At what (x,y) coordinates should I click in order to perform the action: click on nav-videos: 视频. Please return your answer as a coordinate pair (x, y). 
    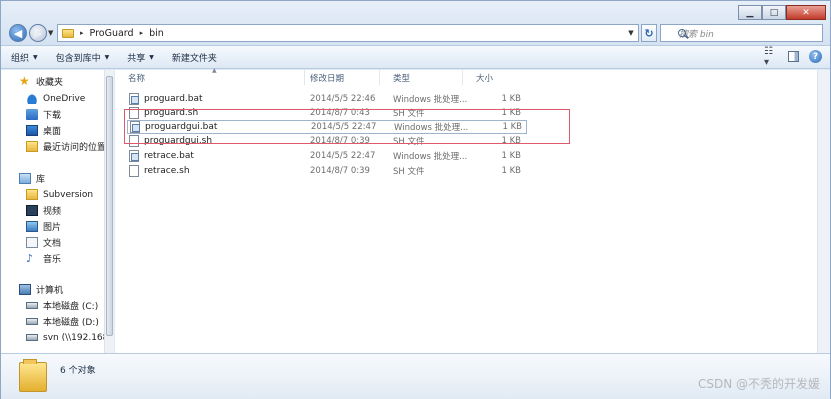
    Looking at the image, I should click on (43, 210).